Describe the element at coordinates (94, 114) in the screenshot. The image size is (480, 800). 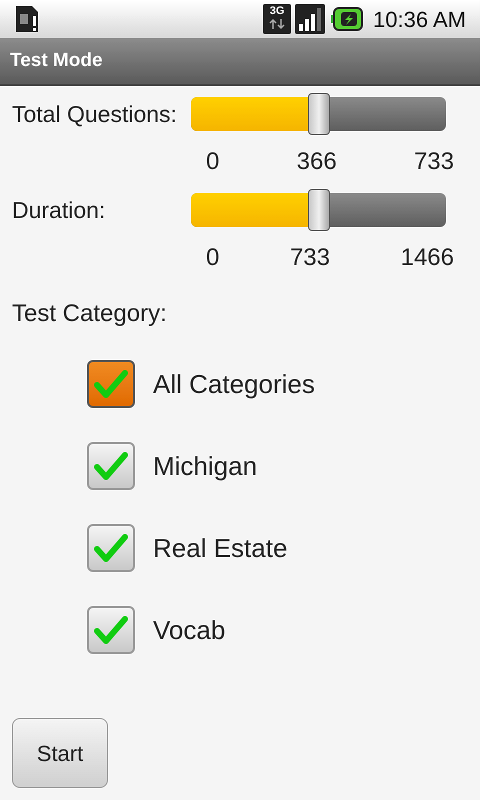
I see `slider-label: Total Questions:` at that location.